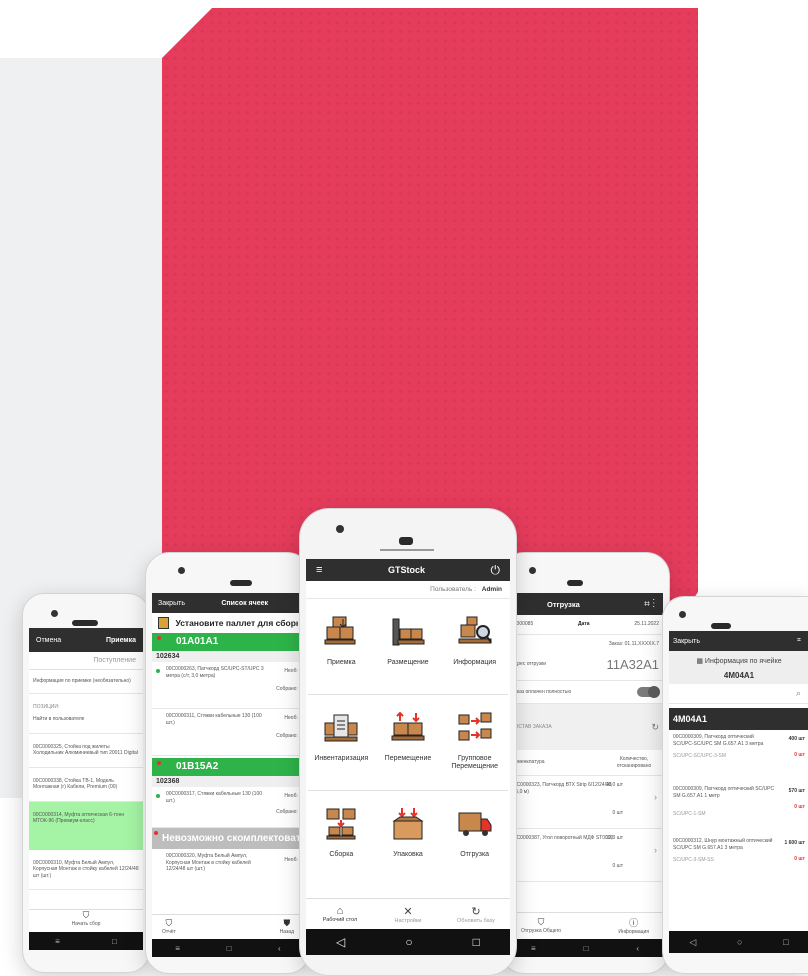  What do you see at coordinates (228, 781) in the screenshot?
I see `order-number: 102368` at bounding box center [228, 781].